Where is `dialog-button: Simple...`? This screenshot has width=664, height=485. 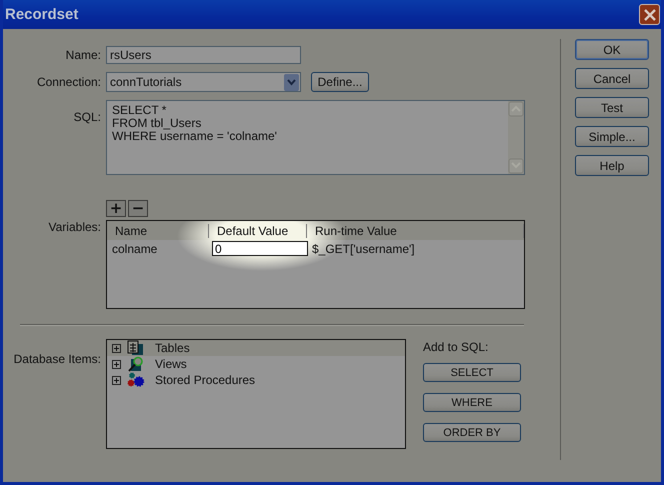
dialog-button: Simple... is located at coordinates (612, 136).